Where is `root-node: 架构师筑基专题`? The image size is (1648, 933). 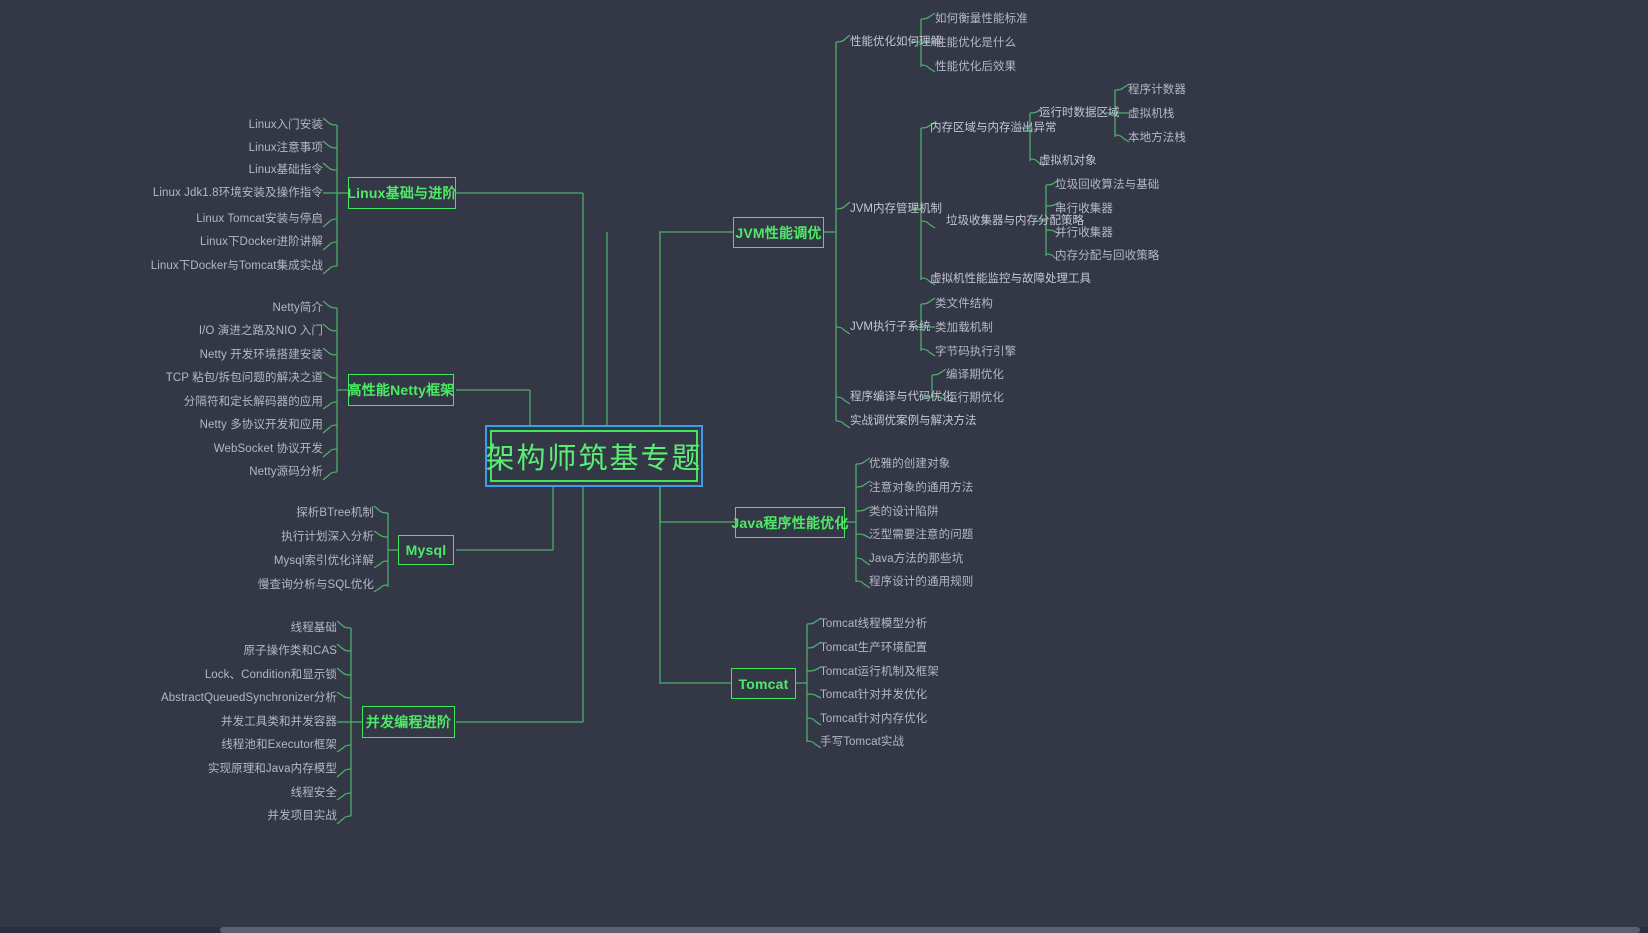
root-node: 架构师筑基专题 is located at coordinates (594, 456).